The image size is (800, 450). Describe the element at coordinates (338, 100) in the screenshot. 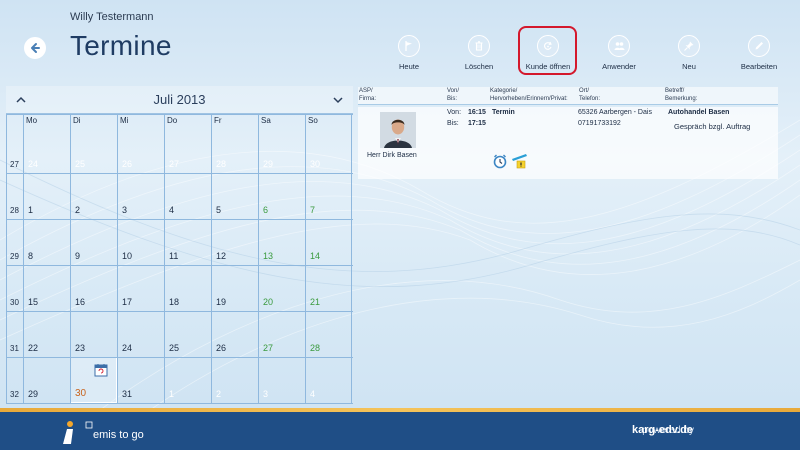

I see `chevron-down-icon` at that location.